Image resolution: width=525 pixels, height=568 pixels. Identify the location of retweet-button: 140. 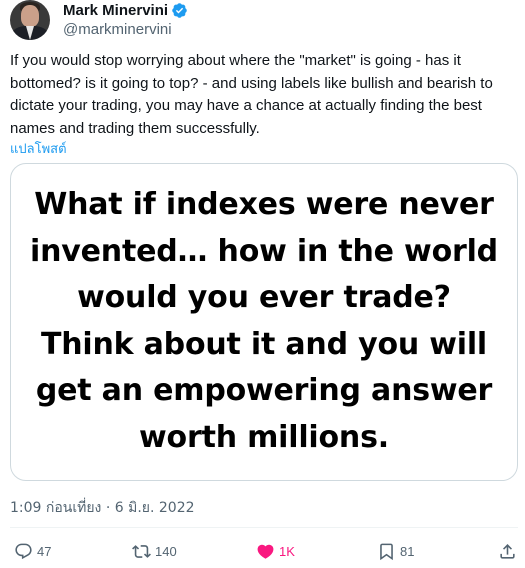
(154, 551).